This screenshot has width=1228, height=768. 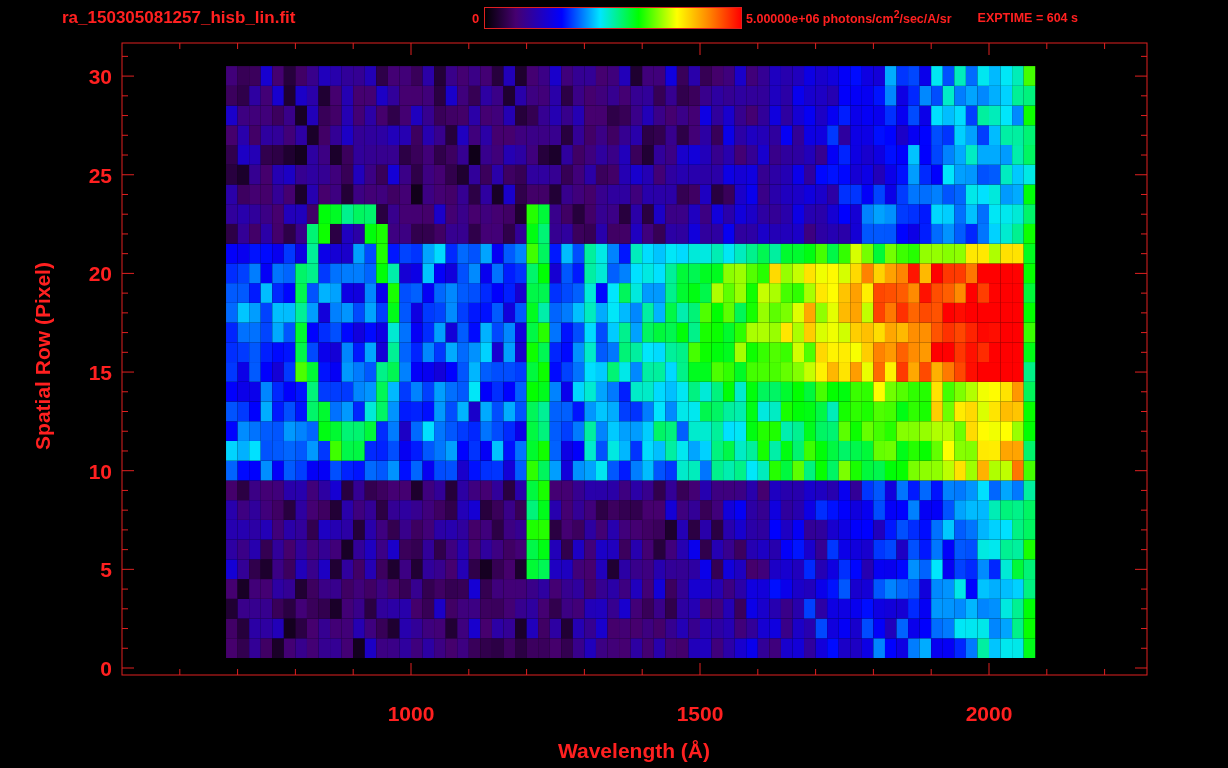 What do you see at coordinates (634, 750) in the screenshot?
I see `x-axis-label: Wavelength (Å)` at bounding box center [634, 750].